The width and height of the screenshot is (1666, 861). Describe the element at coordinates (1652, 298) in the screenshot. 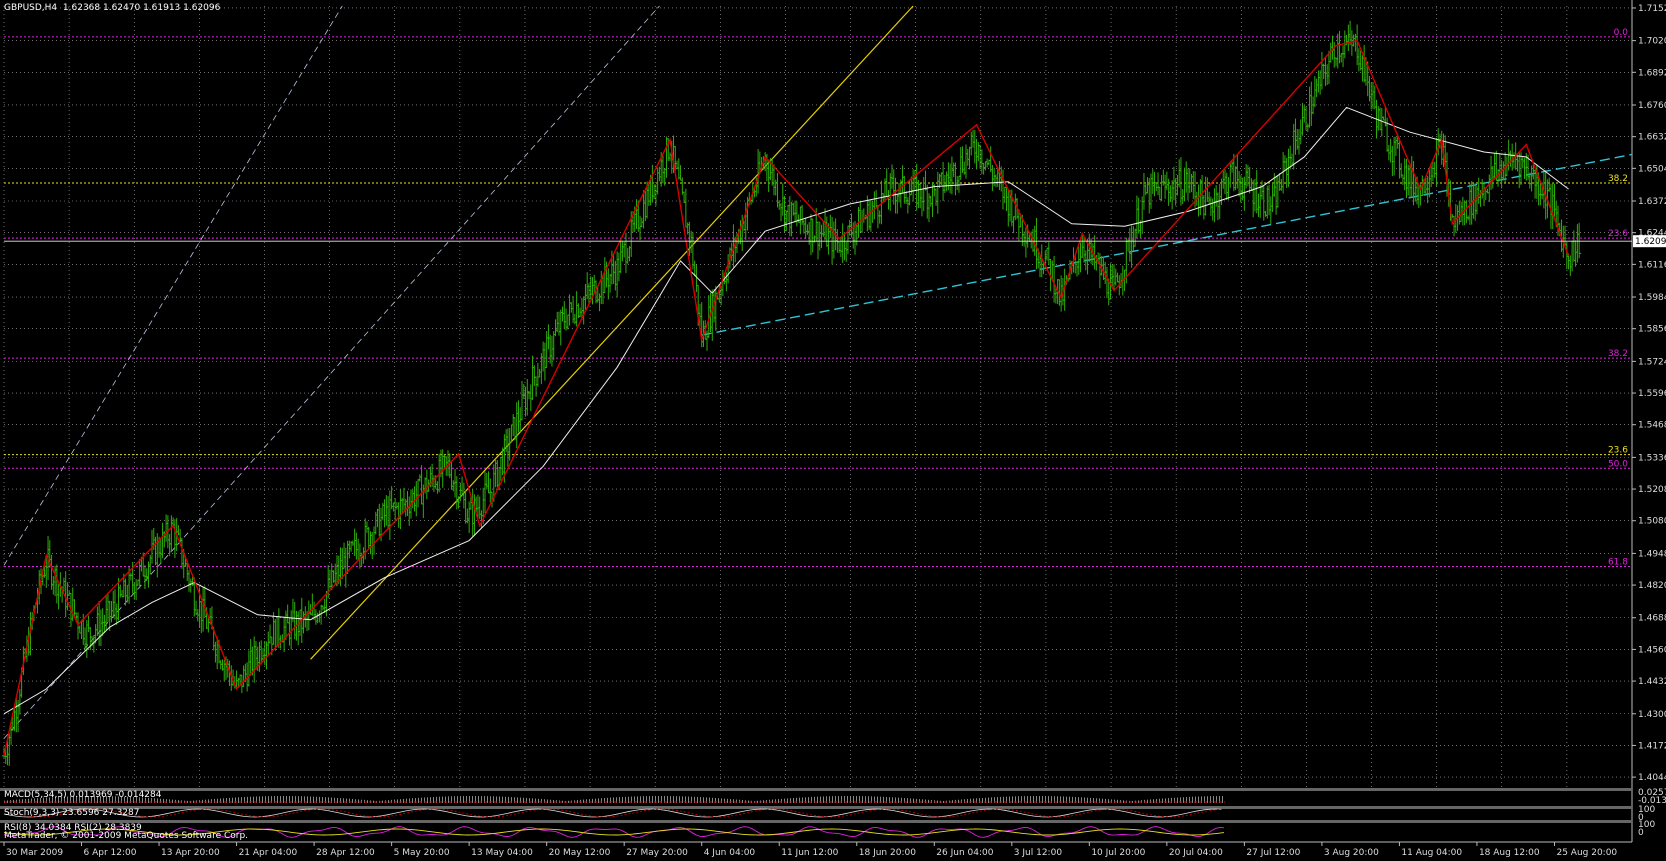

I see `y-tick-label: 1.59840` at that location.